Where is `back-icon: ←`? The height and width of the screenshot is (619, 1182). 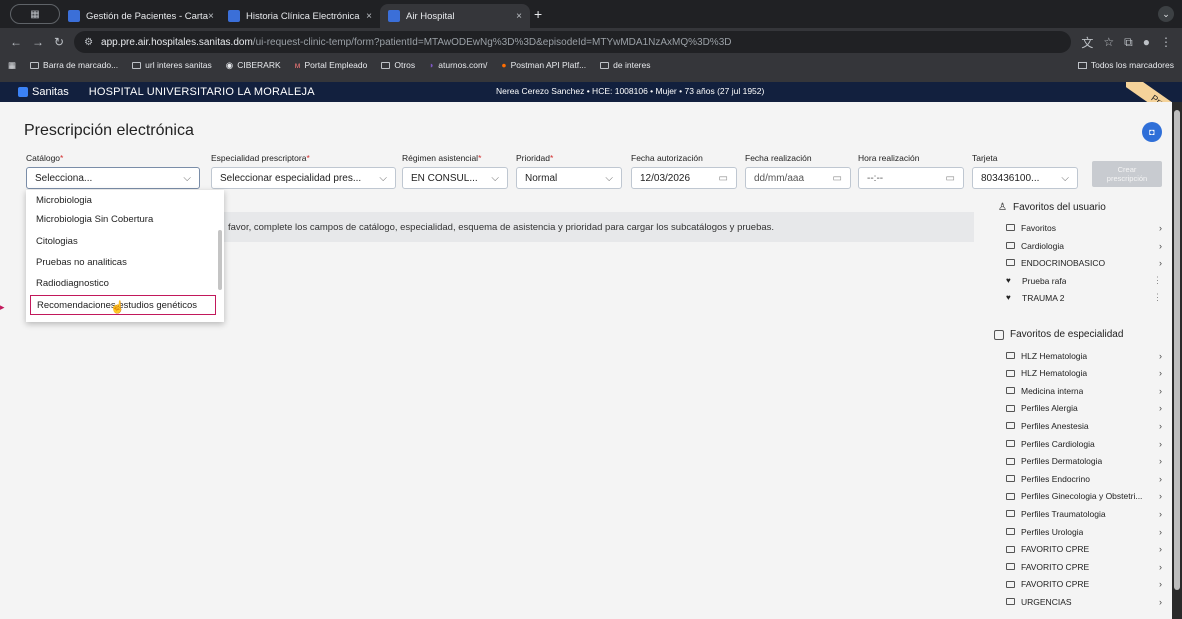
back-icon: ← is located at coordinates (16, 42).